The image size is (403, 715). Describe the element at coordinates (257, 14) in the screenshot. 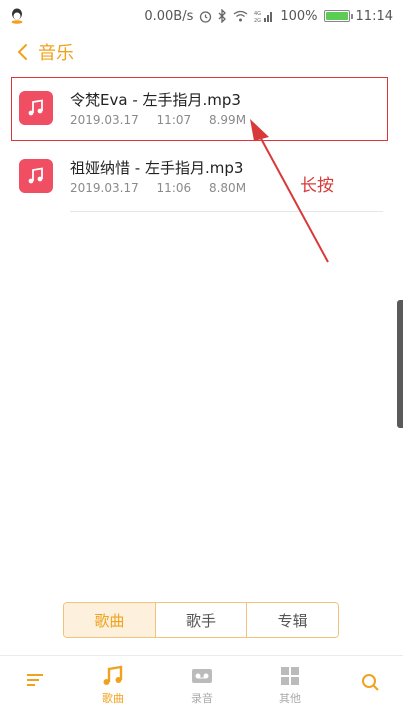

I see `svg-text: 4G` at that location.